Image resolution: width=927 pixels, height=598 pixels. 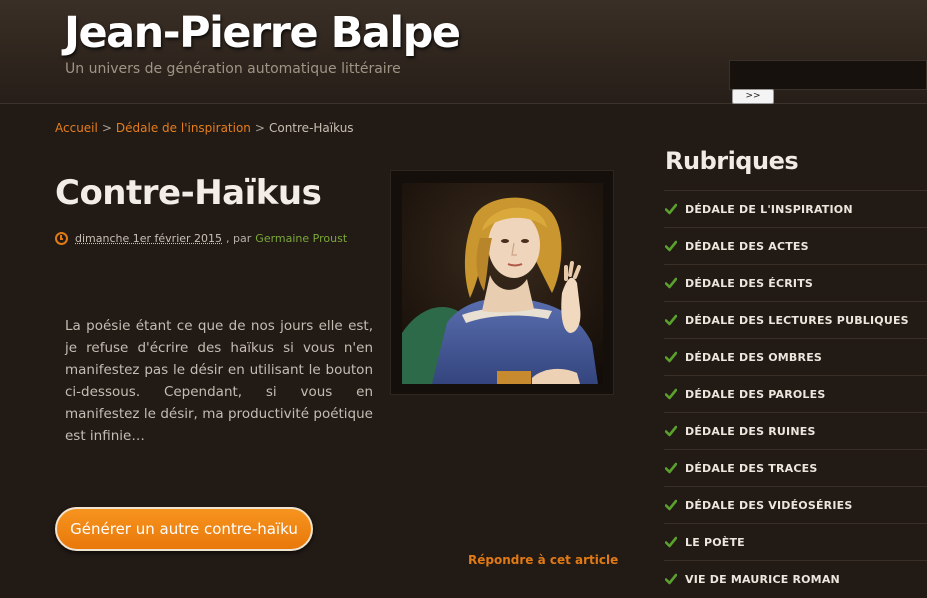 I want to click on sidebar-item-traces: DÉDALE DES TRACES, so click(x=795, y=467).